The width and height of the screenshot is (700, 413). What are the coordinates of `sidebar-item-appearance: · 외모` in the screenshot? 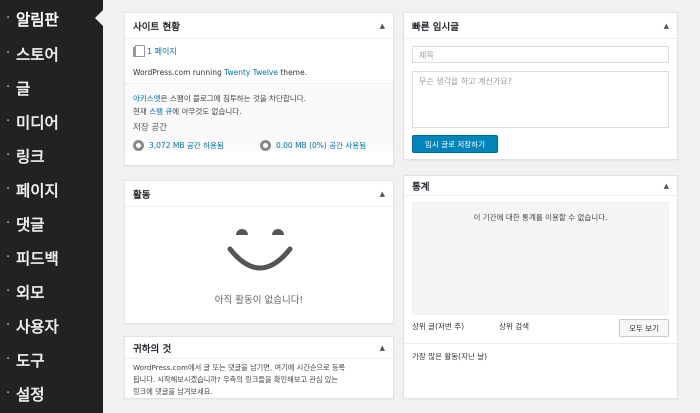 It's located at (51, 291).